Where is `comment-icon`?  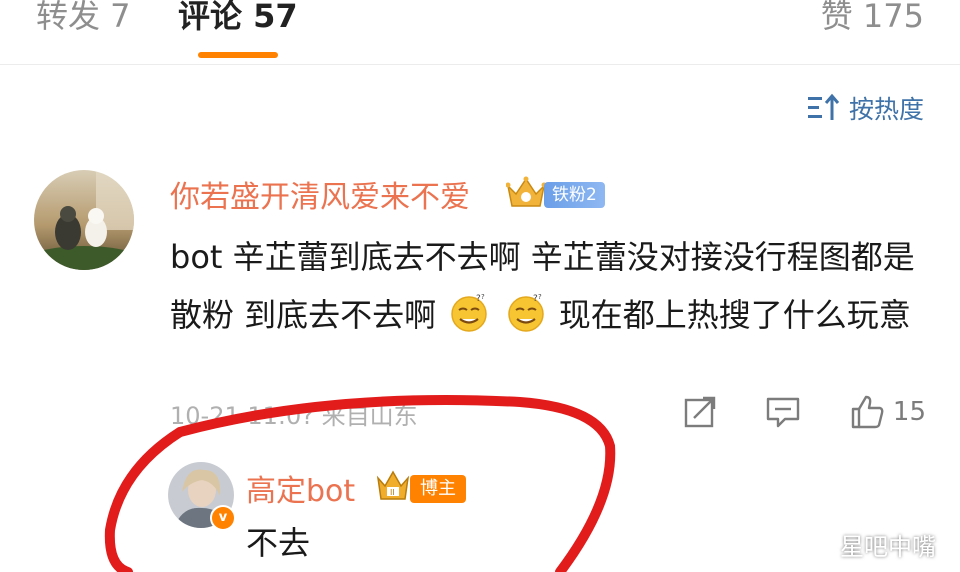
comment-icon is located at coordinates (783, 412).